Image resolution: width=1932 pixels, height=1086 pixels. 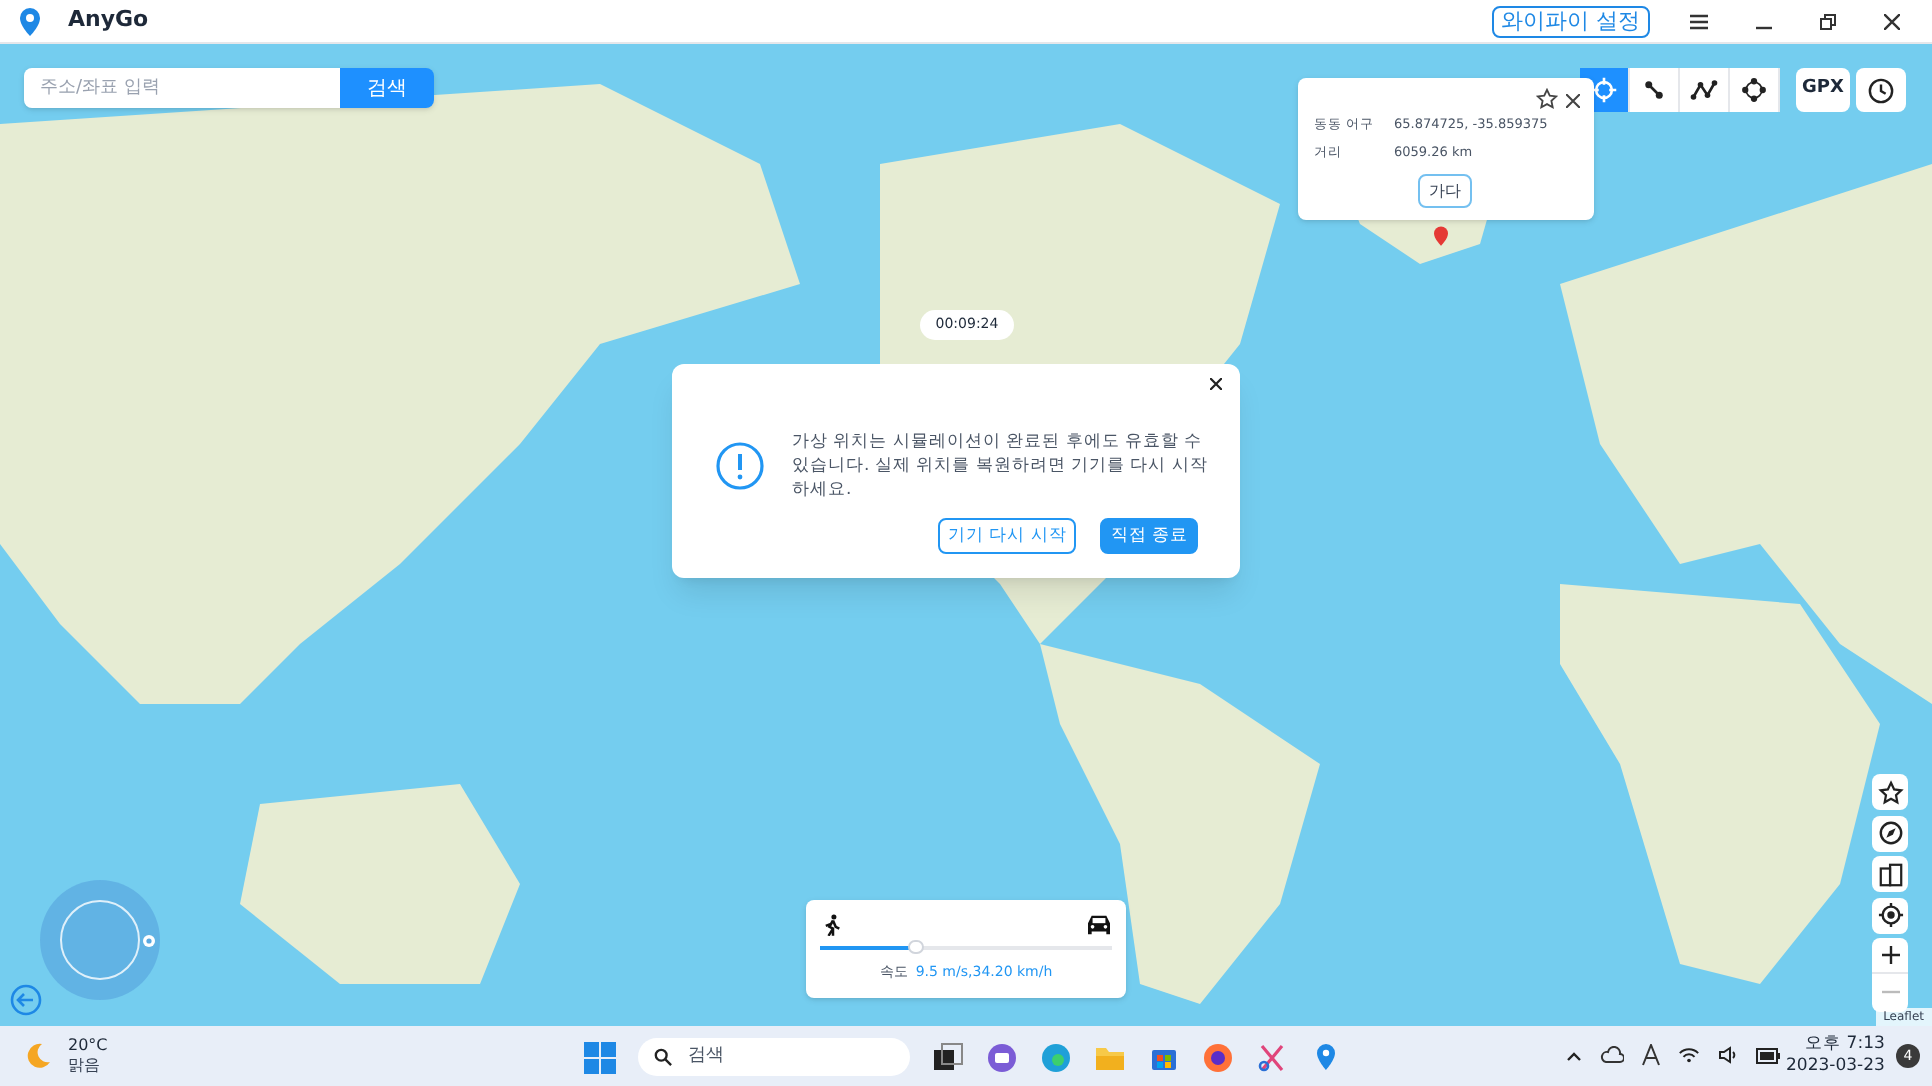 I want to click on device-switch-button, so click(x=1890, y=874).